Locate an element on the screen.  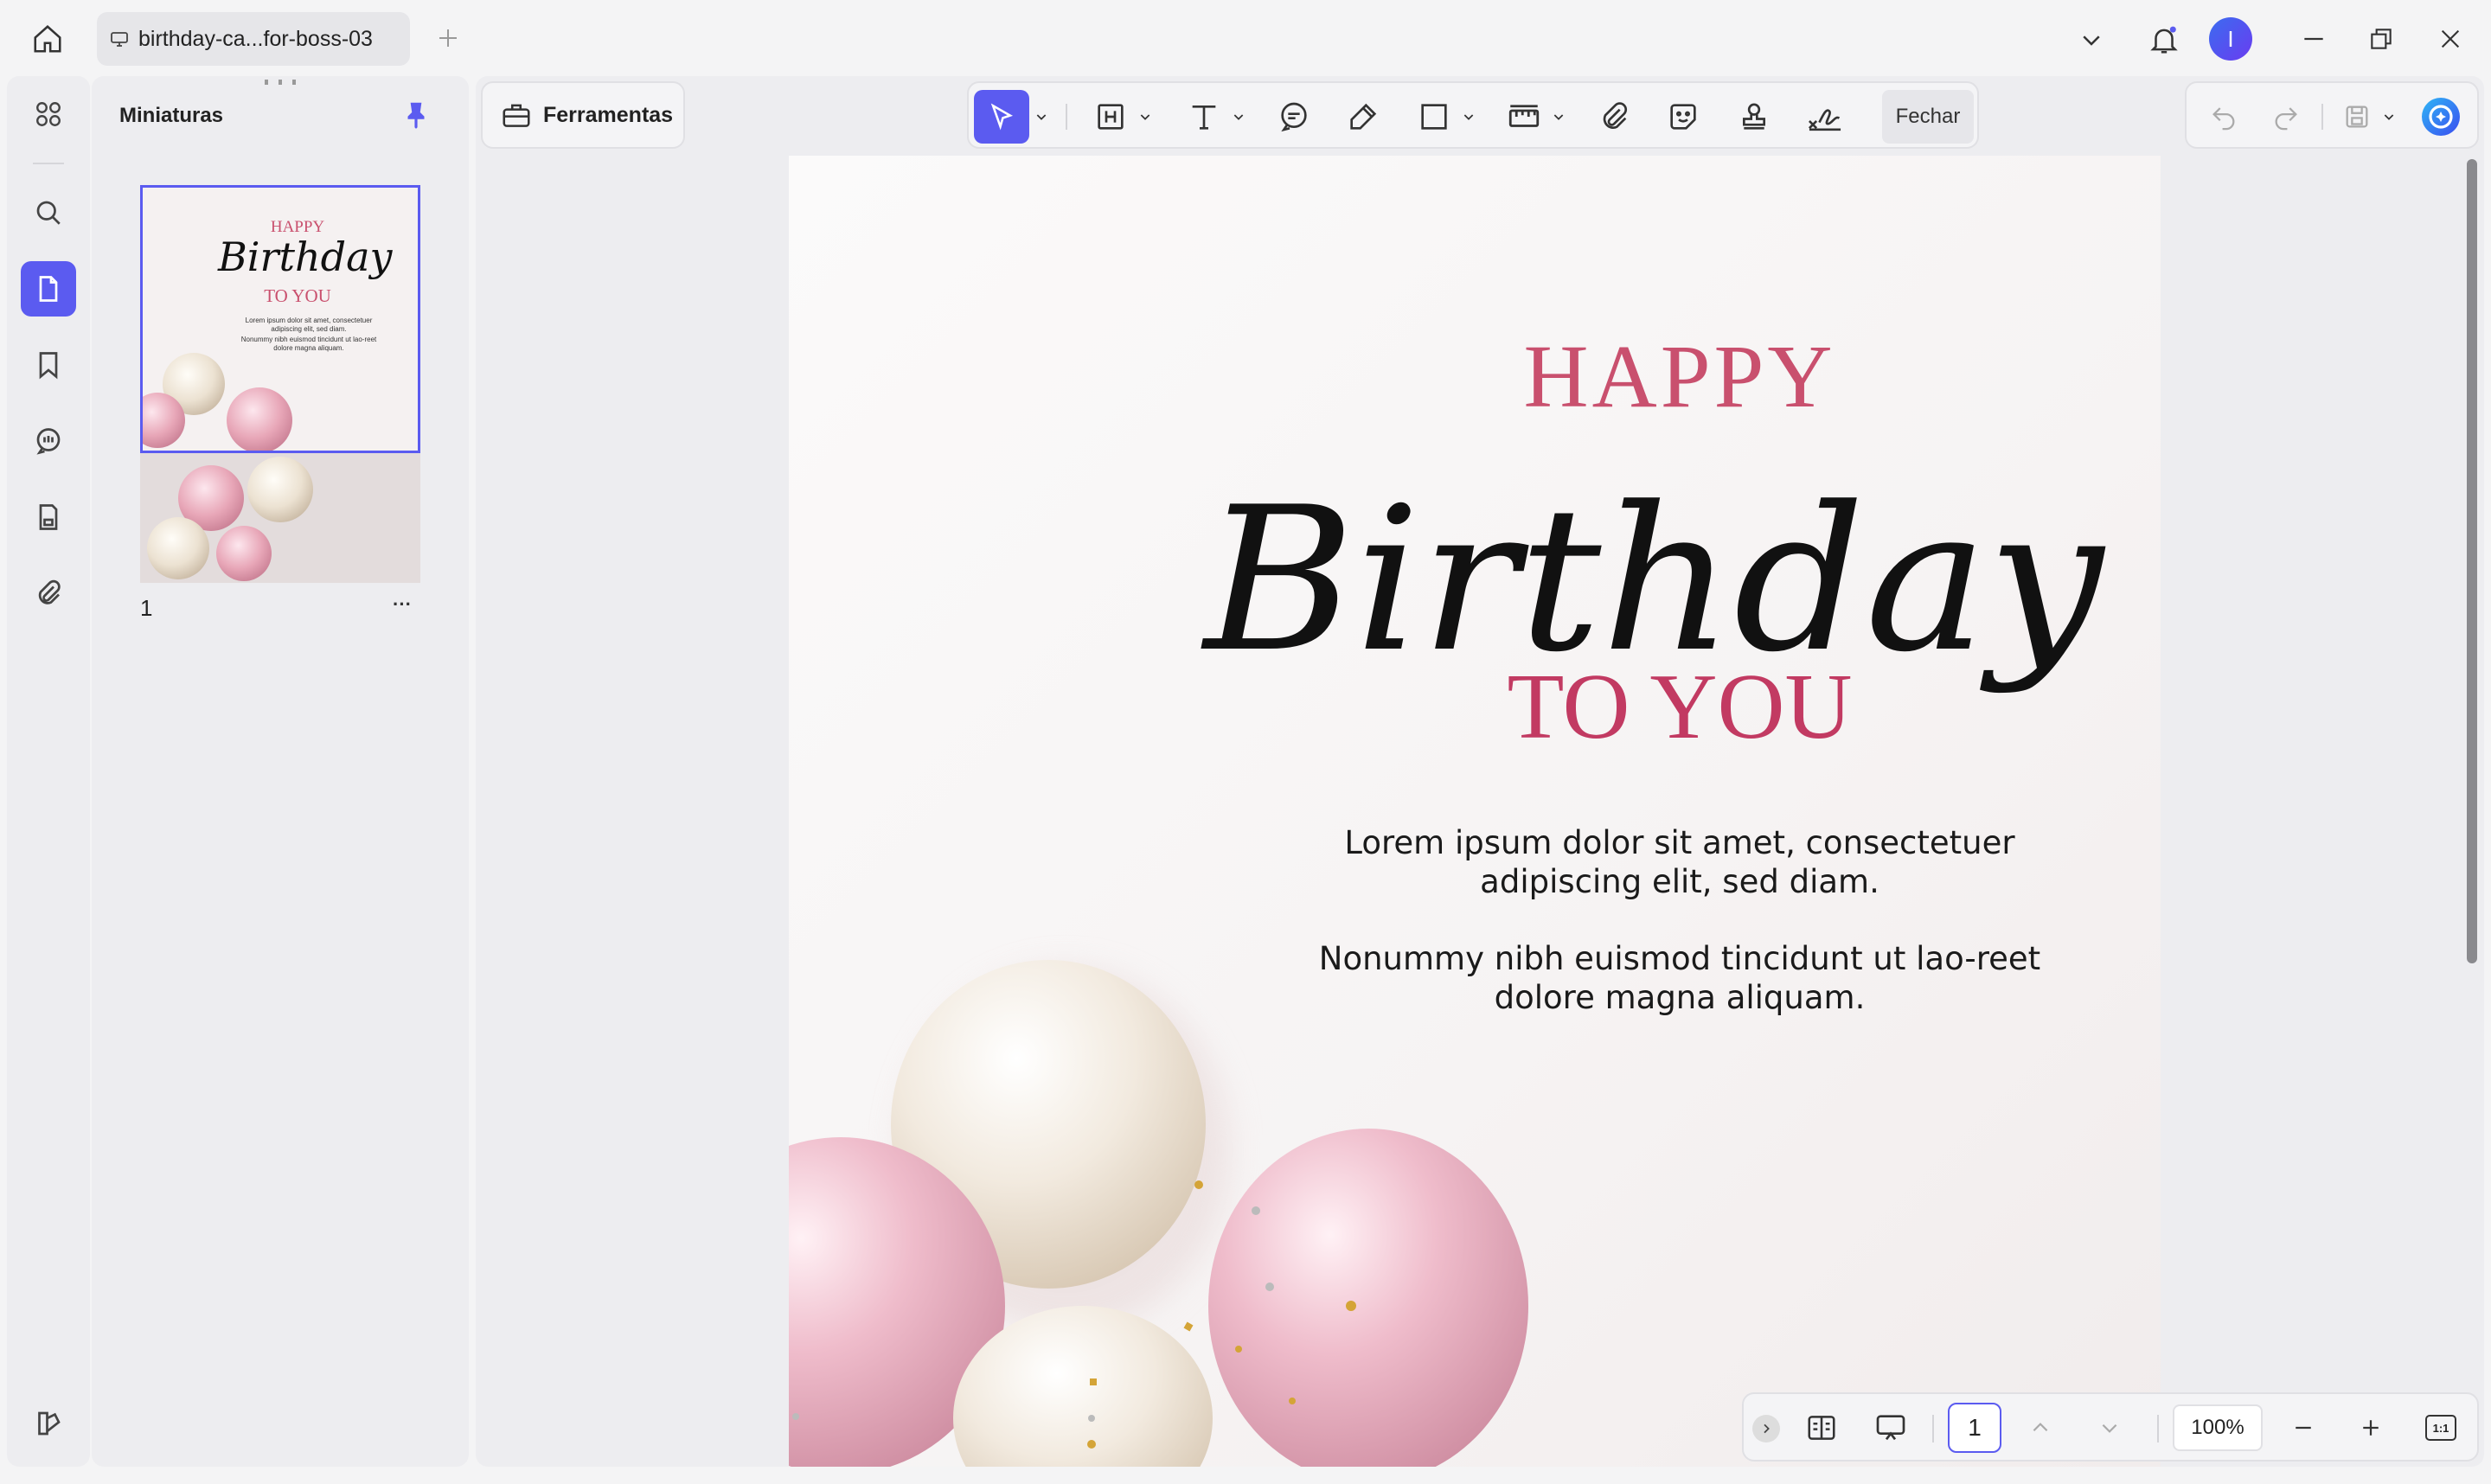
page-navigation-bar: 1 100% 1:1 is located at coordinates (2110, 1427).